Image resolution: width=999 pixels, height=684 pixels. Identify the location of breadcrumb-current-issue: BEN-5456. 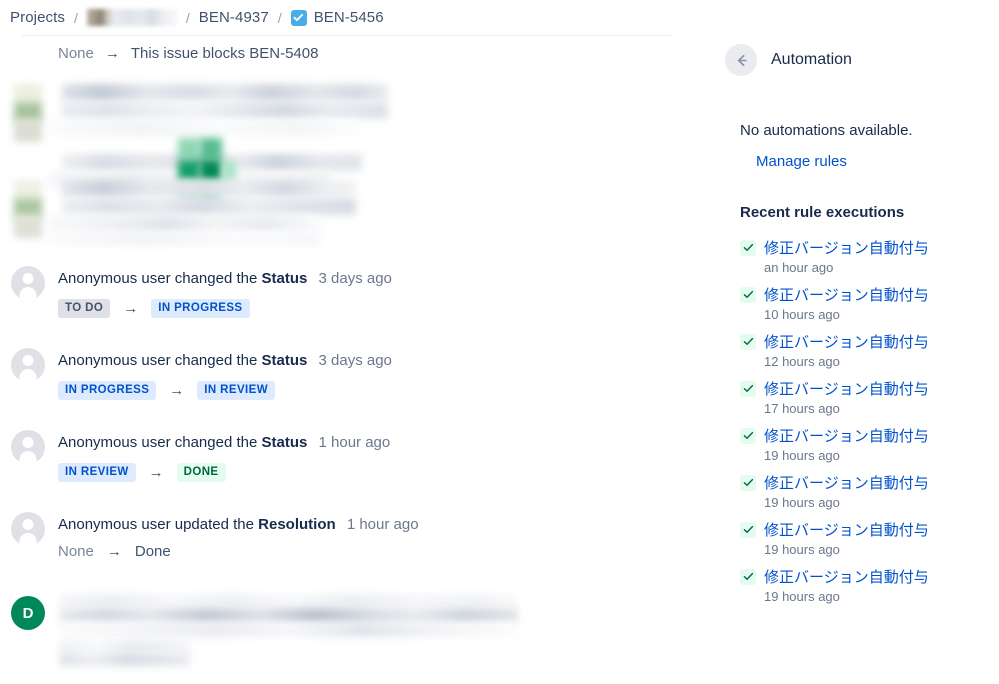
(337, 17).